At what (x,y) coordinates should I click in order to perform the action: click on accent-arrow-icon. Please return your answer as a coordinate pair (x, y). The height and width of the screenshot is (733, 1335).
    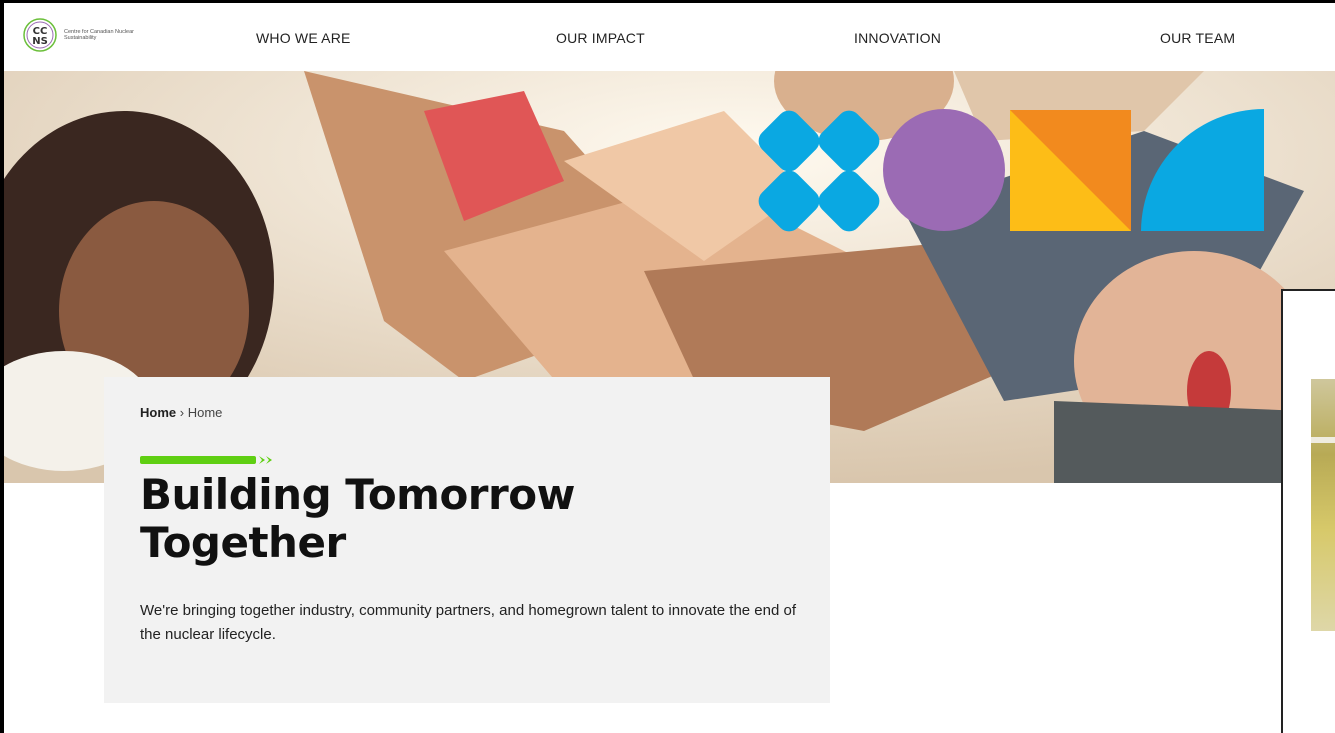
    Looking at the image, I should click on (210, 462).